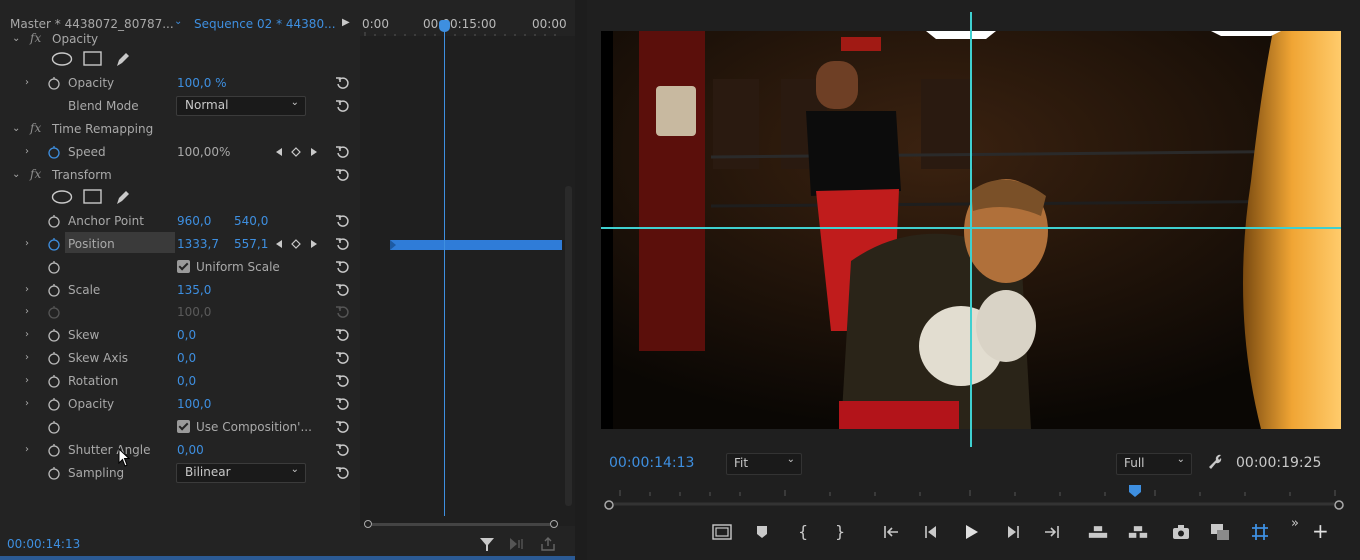 Image resolution: width=1360 pixels, height=560 pixels. I want to click on effect-controls-timeline, so click(467, 282).